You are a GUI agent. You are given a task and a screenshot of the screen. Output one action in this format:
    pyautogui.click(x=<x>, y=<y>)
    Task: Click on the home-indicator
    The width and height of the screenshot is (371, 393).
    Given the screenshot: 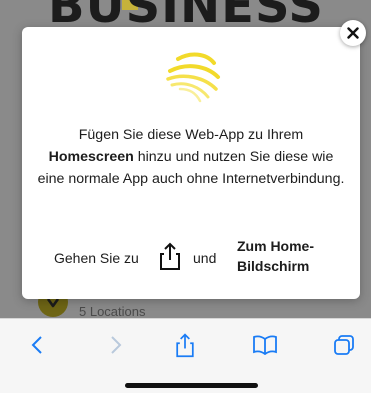 What is the action you would take?
    pyautogui.click(x=191, y=385)
    